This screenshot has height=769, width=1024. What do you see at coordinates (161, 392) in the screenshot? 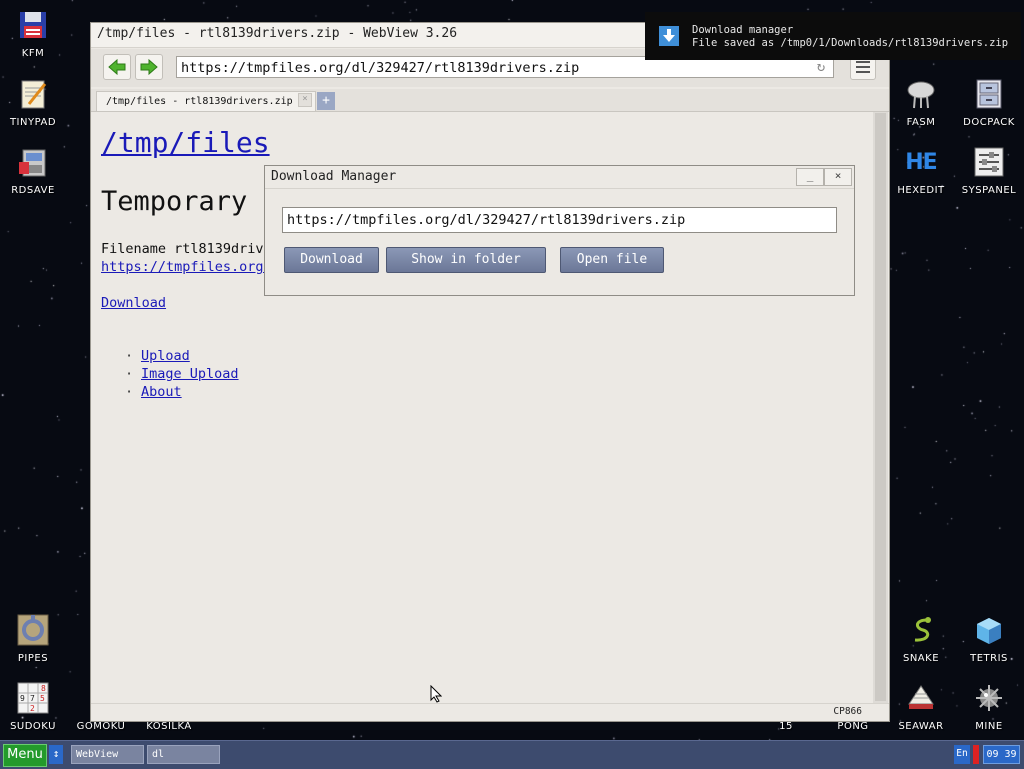
I see `about-link: About` at bounding box center [161, 392].